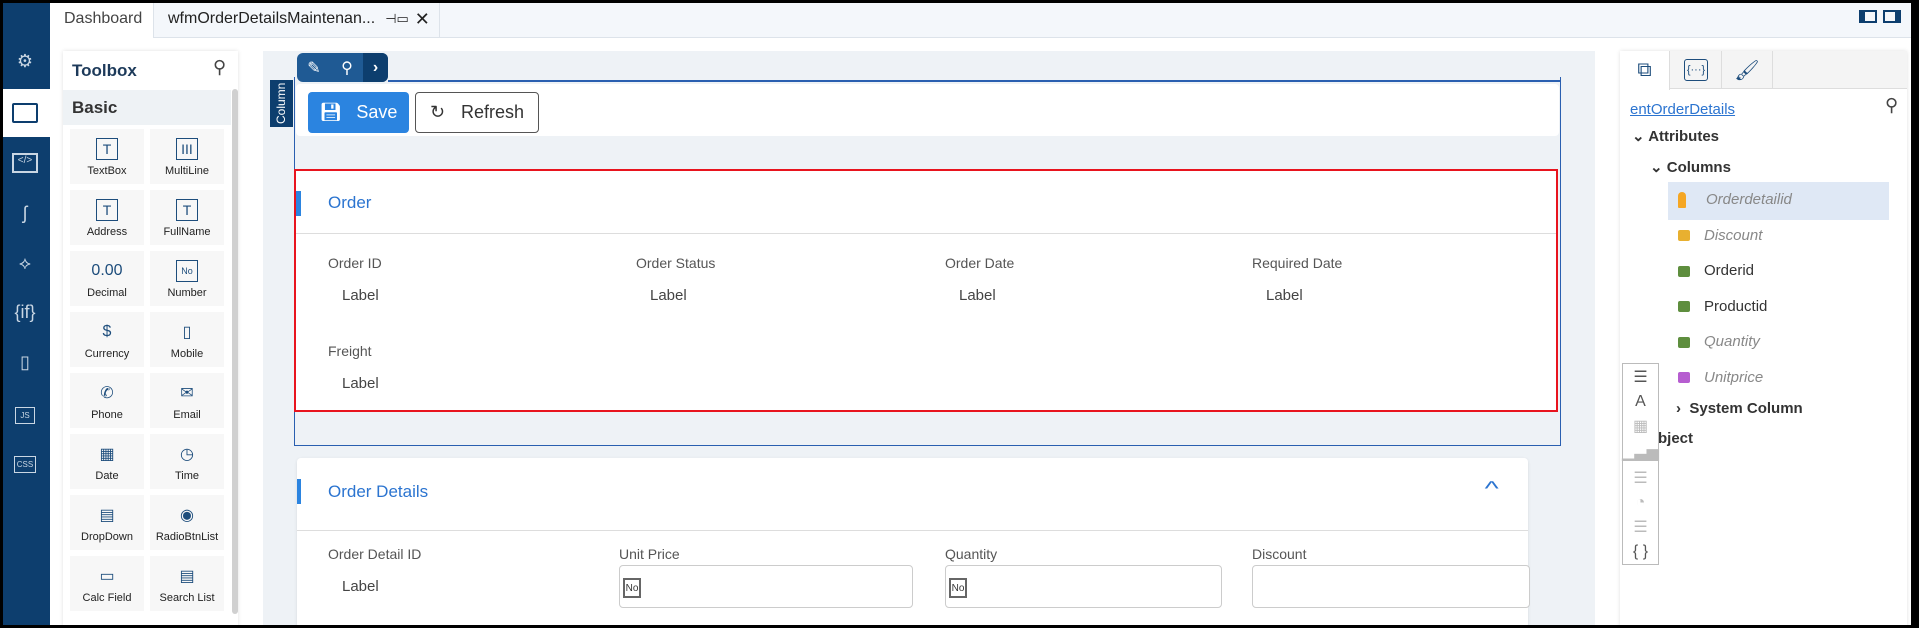 The height and width of the screenshot is (628, 1919). What do you see at coordinates (1719, 341) in the screenshot?
I see `column-item: Quantity` at bounding box center [1719, 341].